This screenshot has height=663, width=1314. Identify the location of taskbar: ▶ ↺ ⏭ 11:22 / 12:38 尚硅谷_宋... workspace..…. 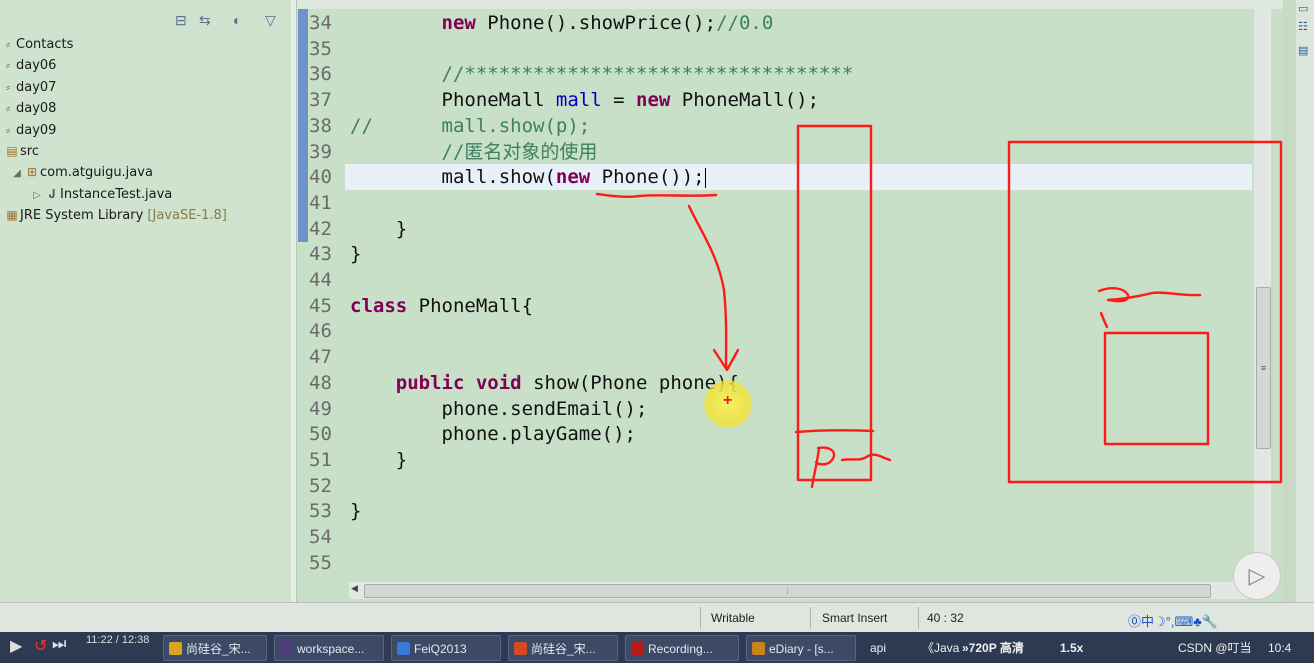
(657, 647).